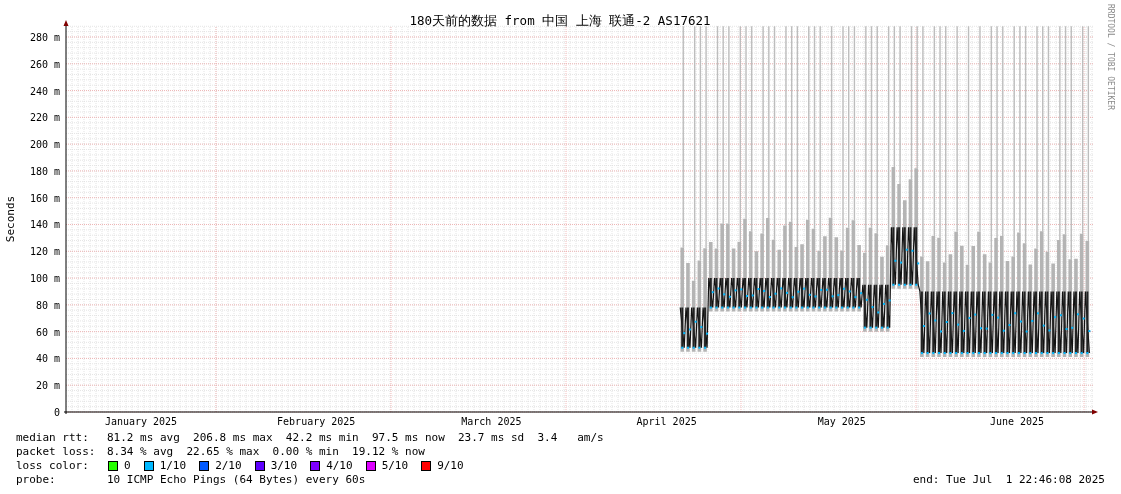  What do you see at coordinates (228, 466) in the screenshot?
I see `swatch-label: 2/10` at bounding box center [228, 466].